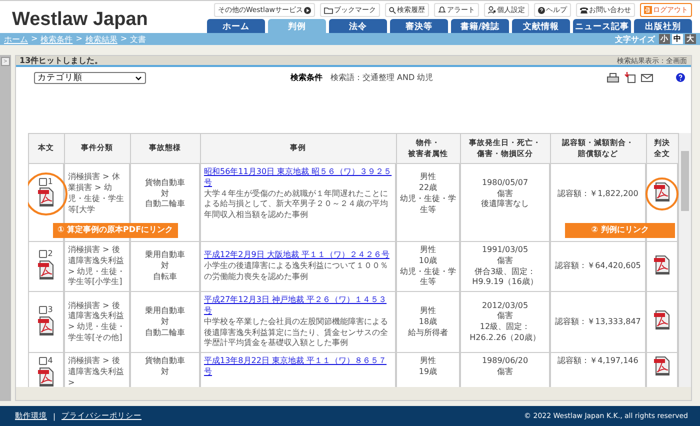 The image size is (700, 426). What do you see at coordinates (97, 322) in the screenshot?
I see `case-category: 消極損害 > 後遺障害逸失利益 > 幼児・生徒・学生等[その他]` at bounding box center [97, 322].